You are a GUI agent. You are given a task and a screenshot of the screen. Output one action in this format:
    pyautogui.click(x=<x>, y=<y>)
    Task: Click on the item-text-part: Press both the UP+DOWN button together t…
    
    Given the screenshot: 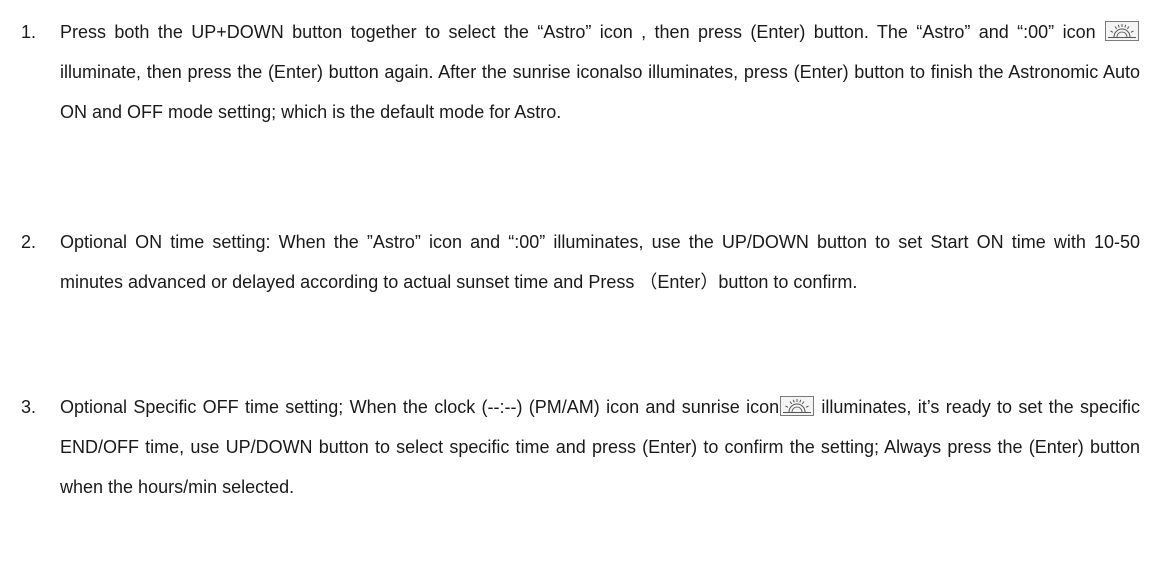 What is the action you would take?
    pyautogui.click(x=582, y=32)
    